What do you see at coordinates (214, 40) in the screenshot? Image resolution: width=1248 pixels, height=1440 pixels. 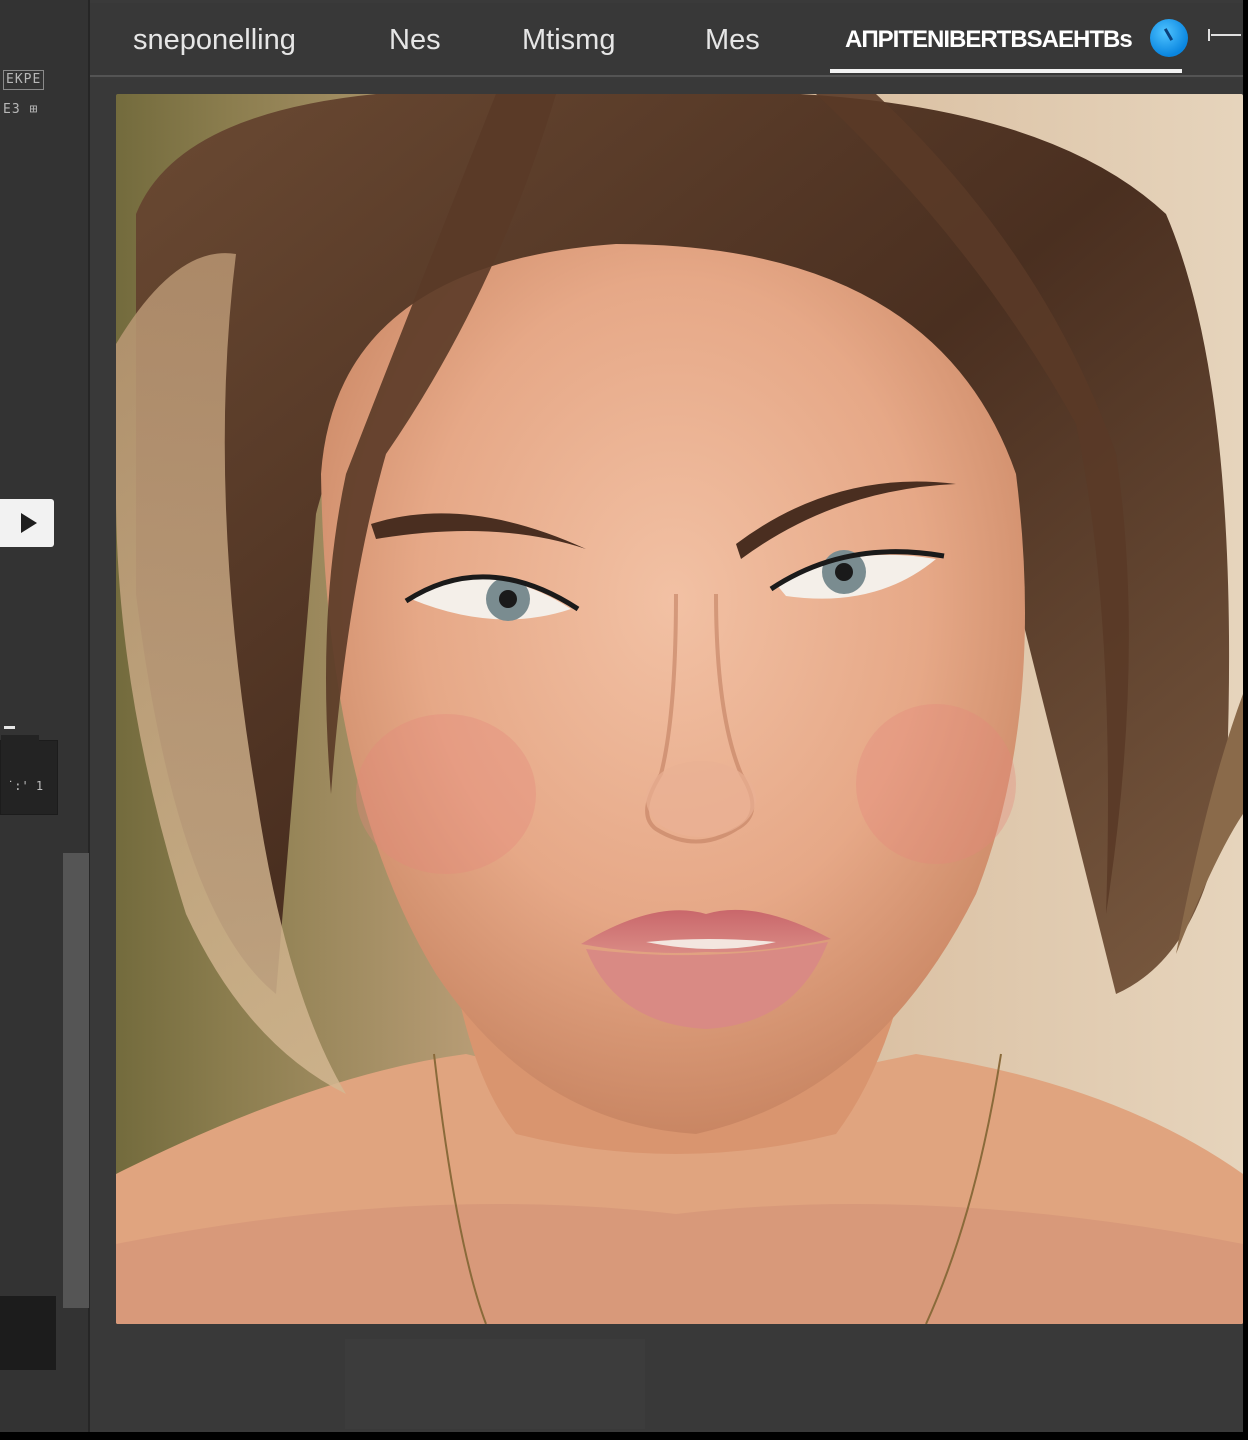 I see `tab-sneponelling: sneponelling` at bounding box center [214, 40].